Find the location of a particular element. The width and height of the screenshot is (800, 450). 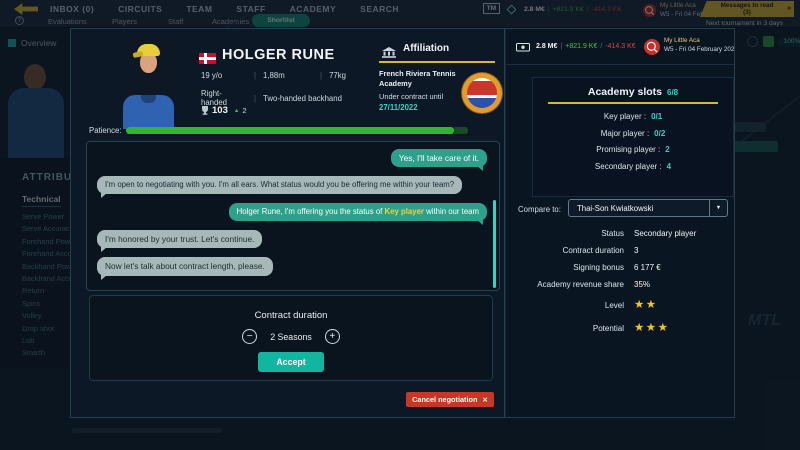

expense-value: -414.3 K€ is located at coordinates (620, 46).